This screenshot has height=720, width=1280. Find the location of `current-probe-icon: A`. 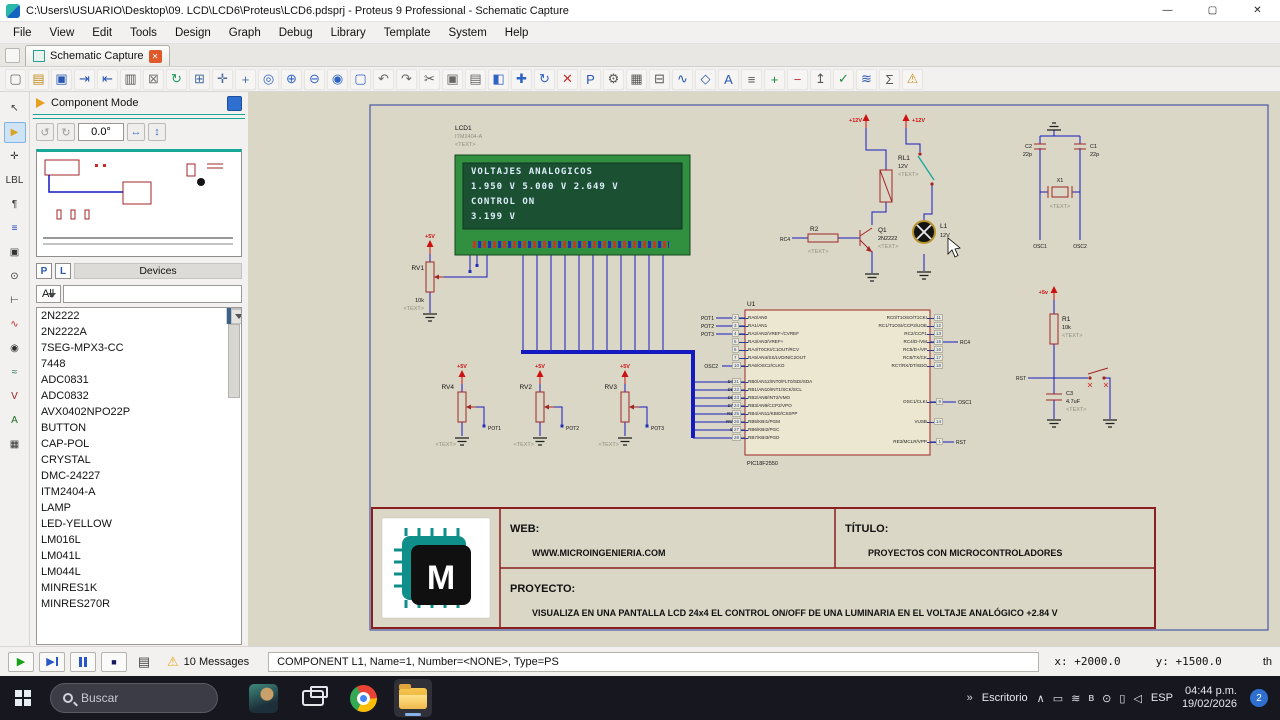

current-probe-icon: A is located at coordinates (15, 420).